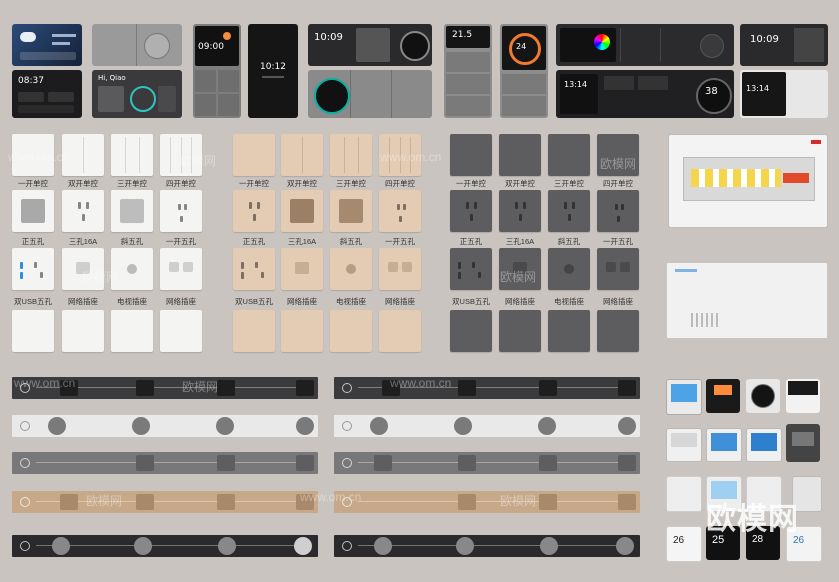 The image size is (839, 582). Describe the element at coordinates (302, 269) in the screenshot. I see `beige-network-socket` at that location.